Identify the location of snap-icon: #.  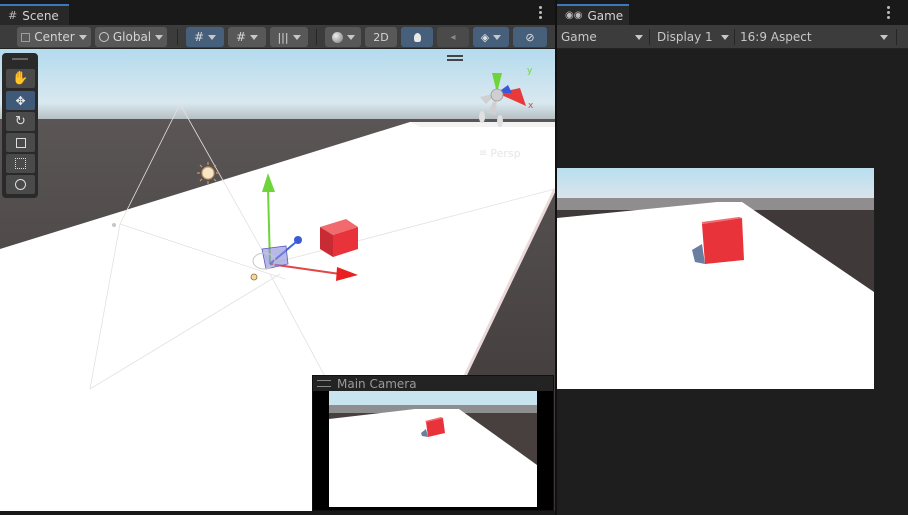
(241, 37).